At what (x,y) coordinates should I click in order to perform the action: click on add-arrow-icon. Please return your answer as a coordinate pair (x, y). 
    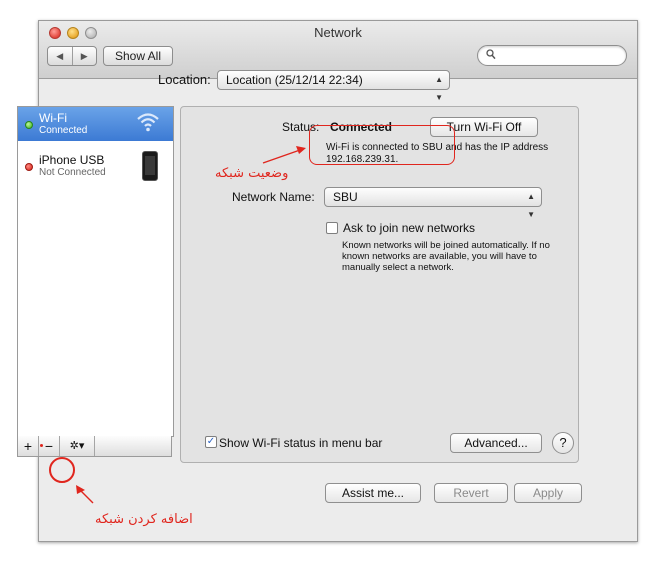
    Looking at the image, I should click on (85, 494).